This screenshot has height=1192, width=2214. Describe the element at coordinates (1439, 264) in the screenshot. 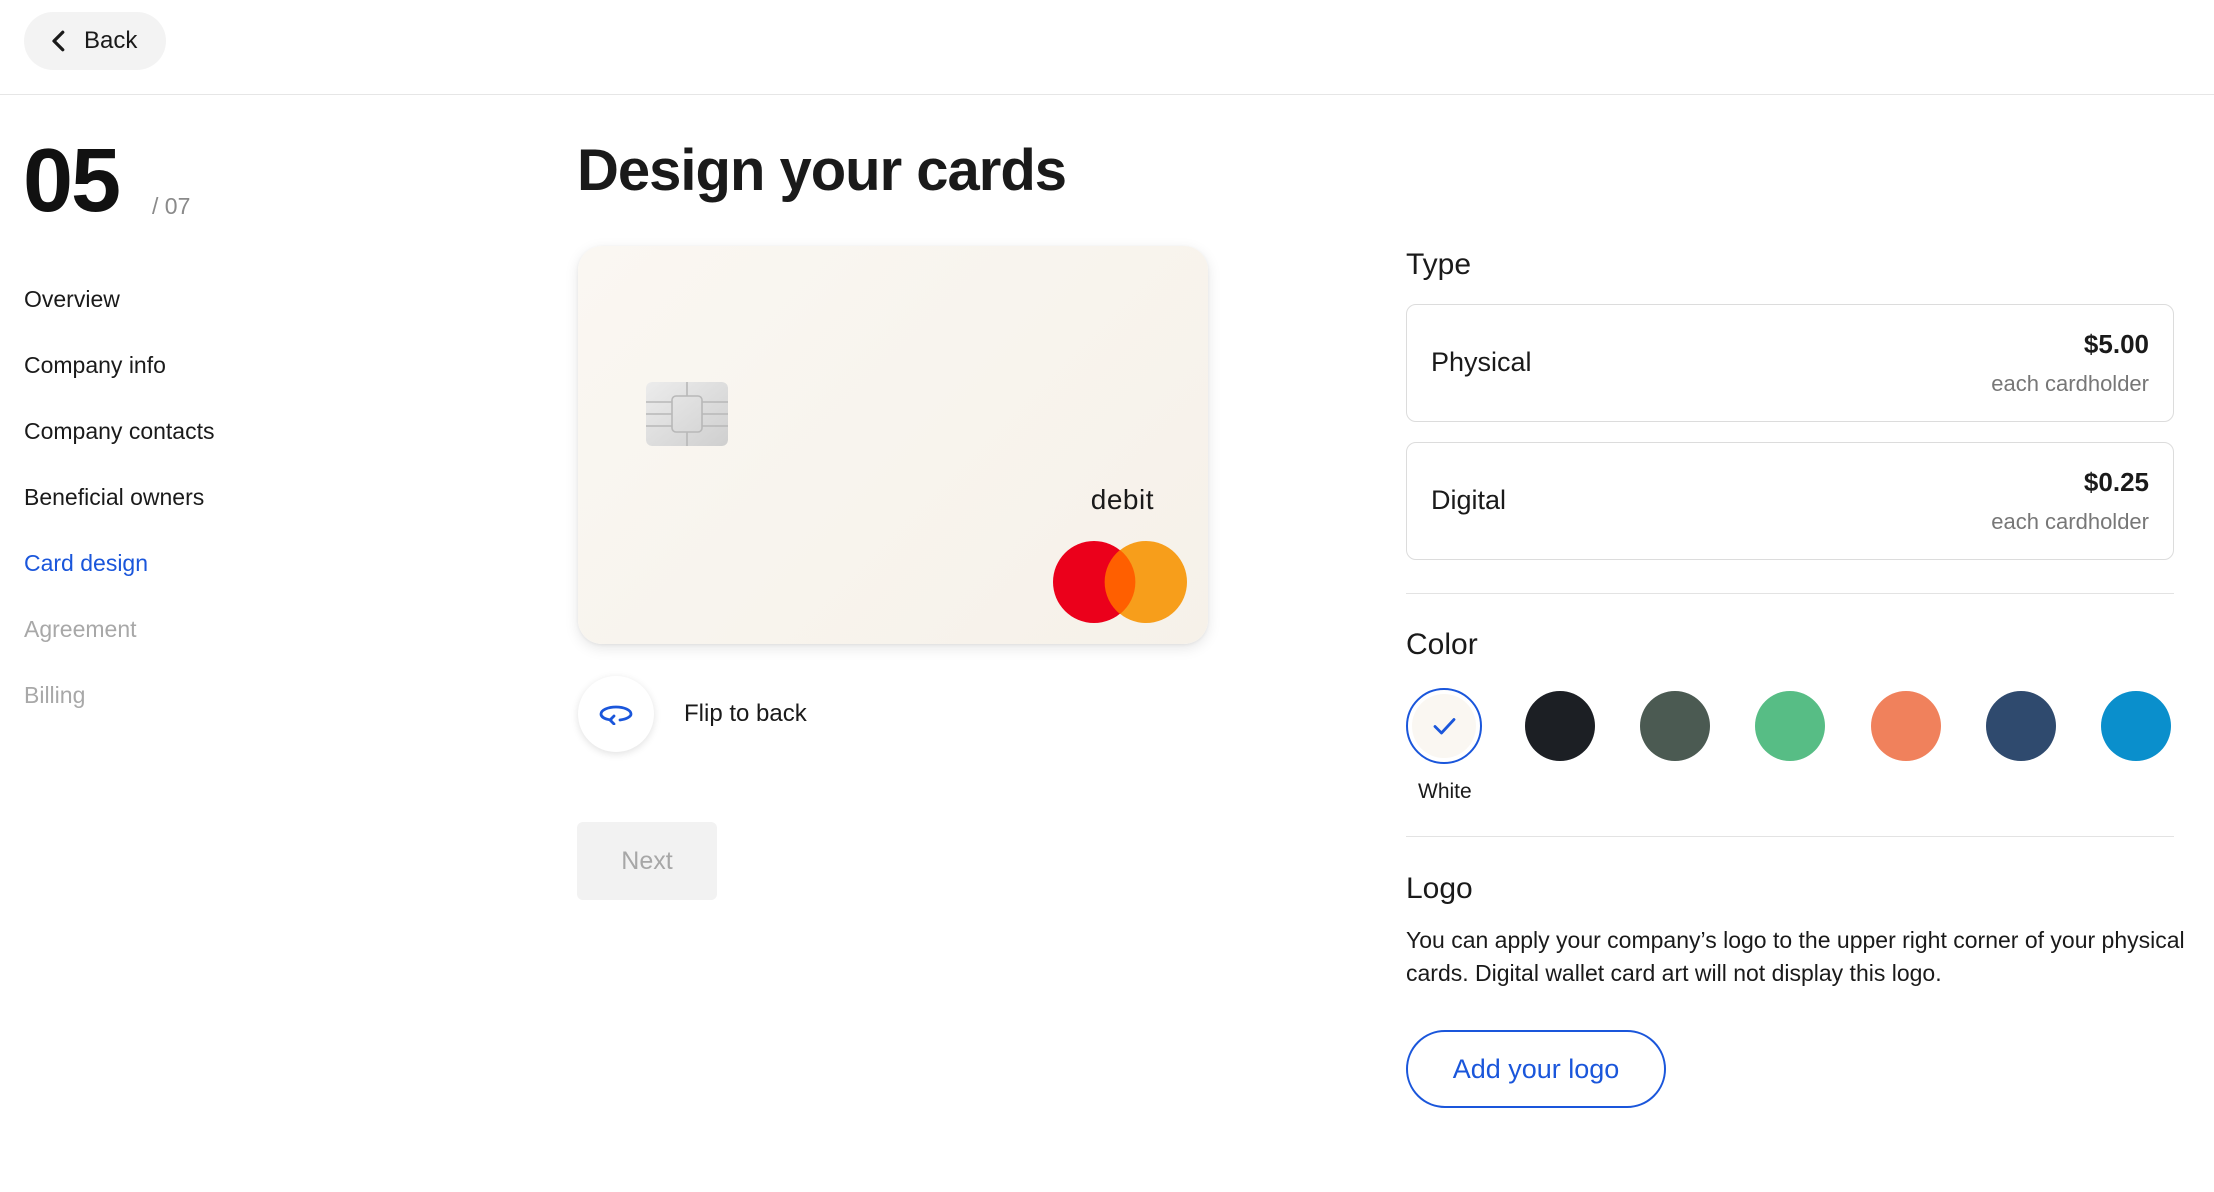

I see `type-heading: Type` at that location.